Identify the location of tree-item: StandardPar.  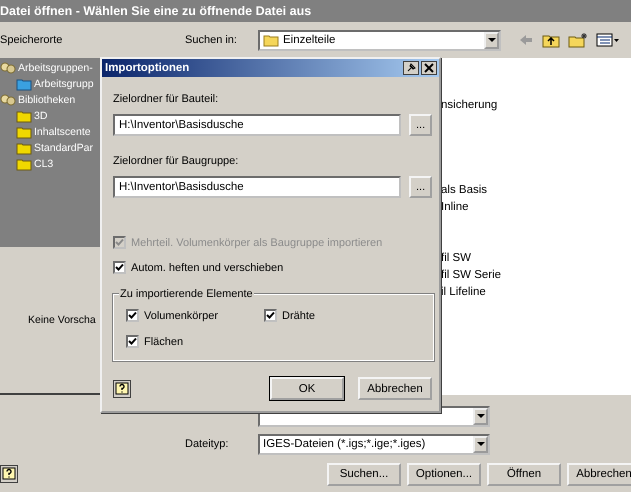
(63, 148).